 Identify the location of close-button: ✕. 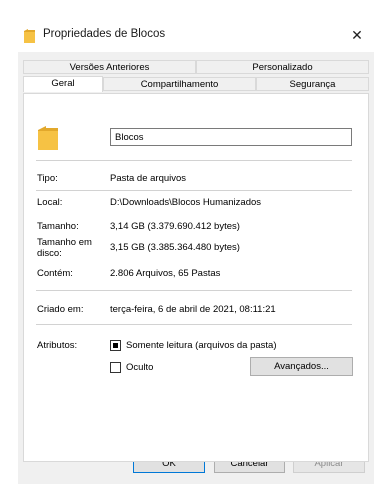
(357, 35).